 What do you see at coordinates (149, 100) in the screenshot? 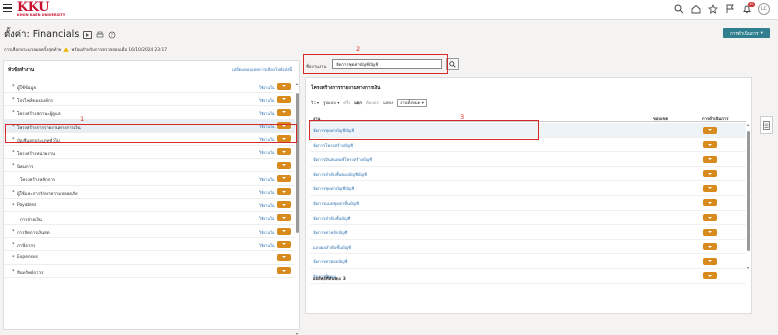
I see `task-row: * โปรไฟล์ขององค์กร ใช้งานใน` at bounding box center [149, 100].